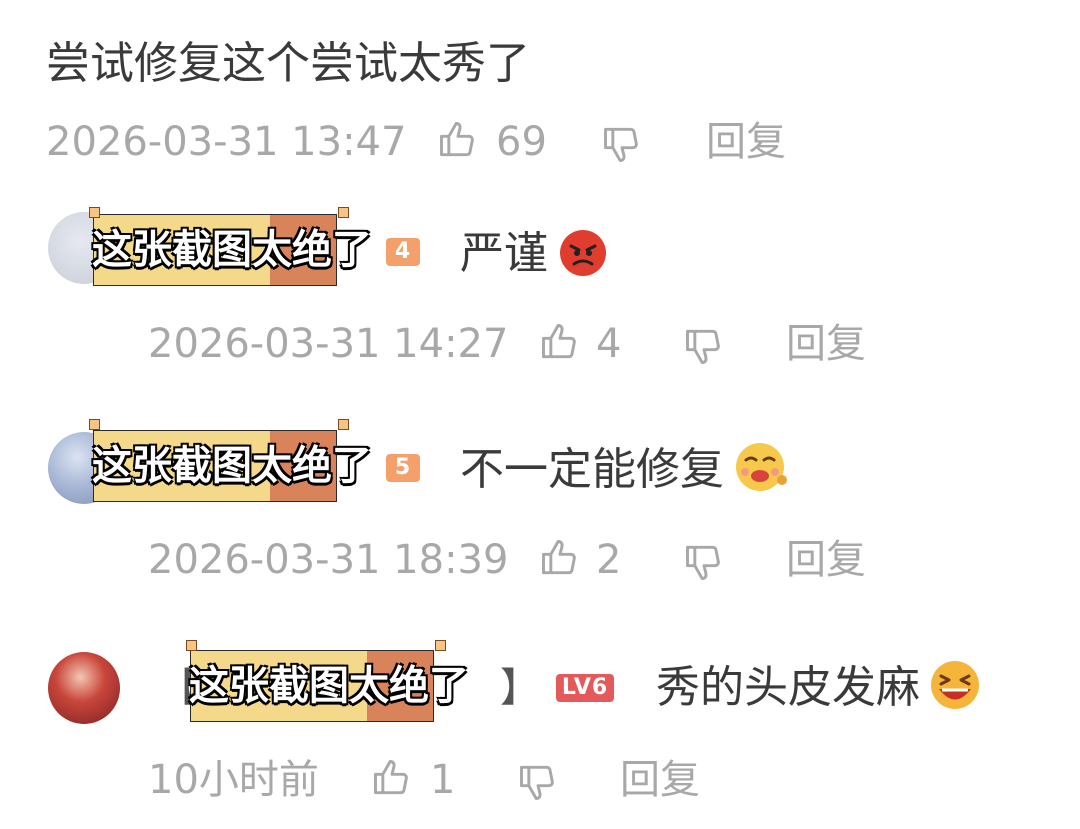  What do you see at coordinates (233, 780) in the screenshot?
I see `reply-timestamp: 10小时前` at bounding box center [233, 780].